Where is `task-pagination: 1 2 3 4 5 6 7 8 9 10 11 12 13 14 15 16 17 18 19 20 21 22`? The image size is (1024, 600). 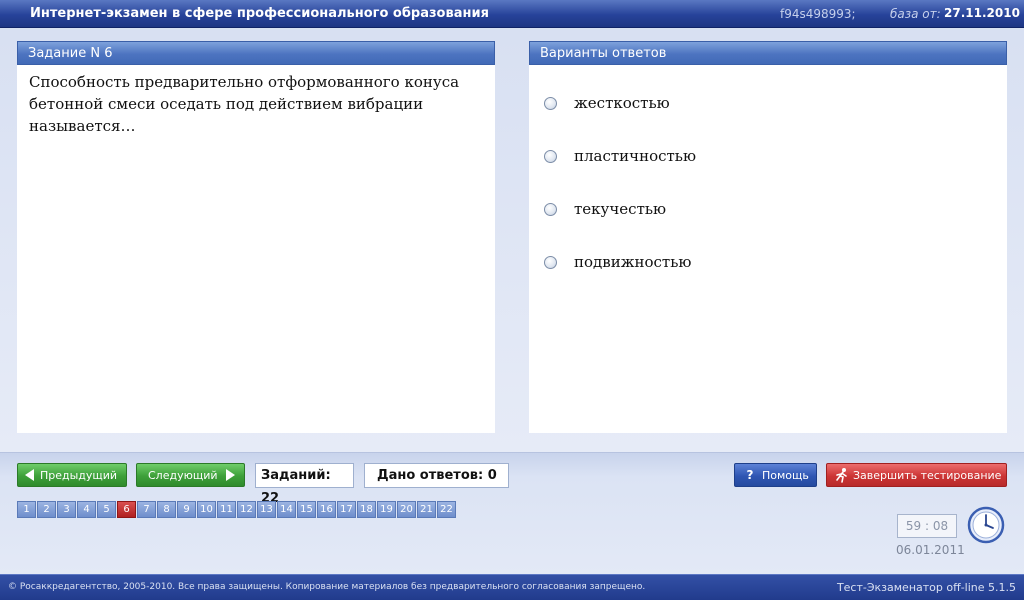
task-pagination: 1 2 3 4 5 6 7 8 9 10 11 12 13 14 15 16 17 18 19 20 21 22 is located at coordinates (237, 509).